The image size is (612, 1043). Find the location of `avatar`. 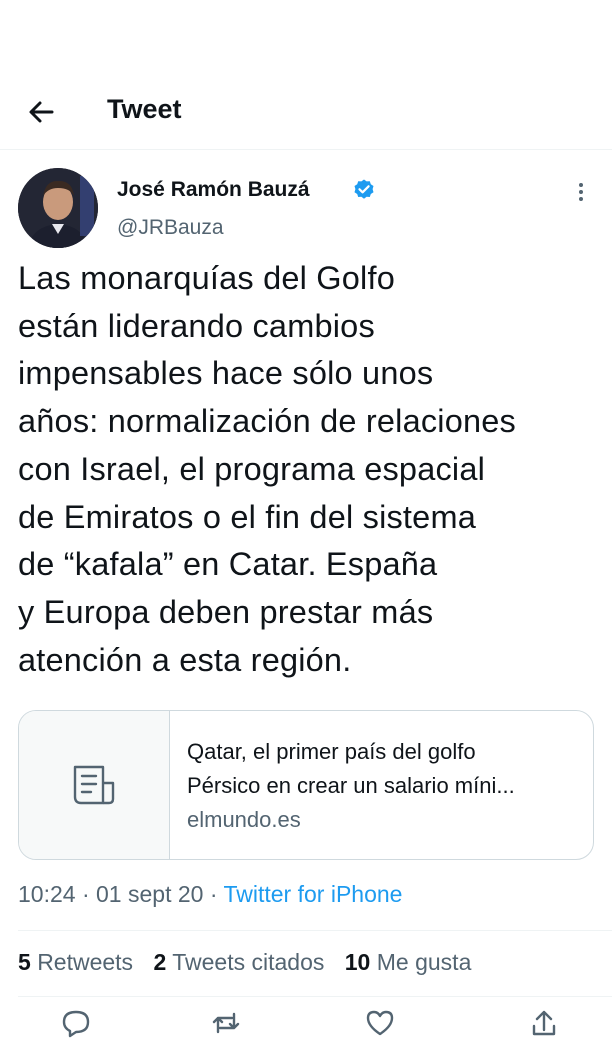

avatar is located at coordinates (58, 208).